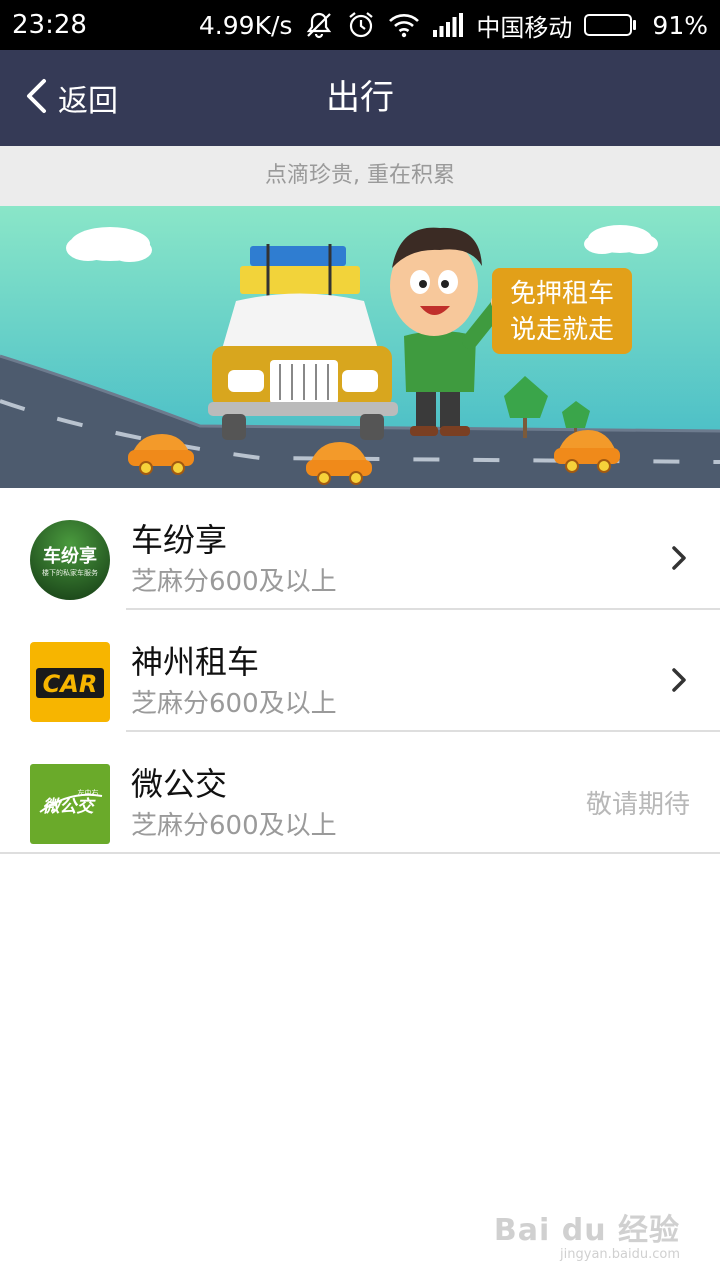 This screenshot has height=1280, width=720. What do you see at coordinates (404, 25) in the screenshot?
I see `wifi-icon` at bounding box center [404, 25].